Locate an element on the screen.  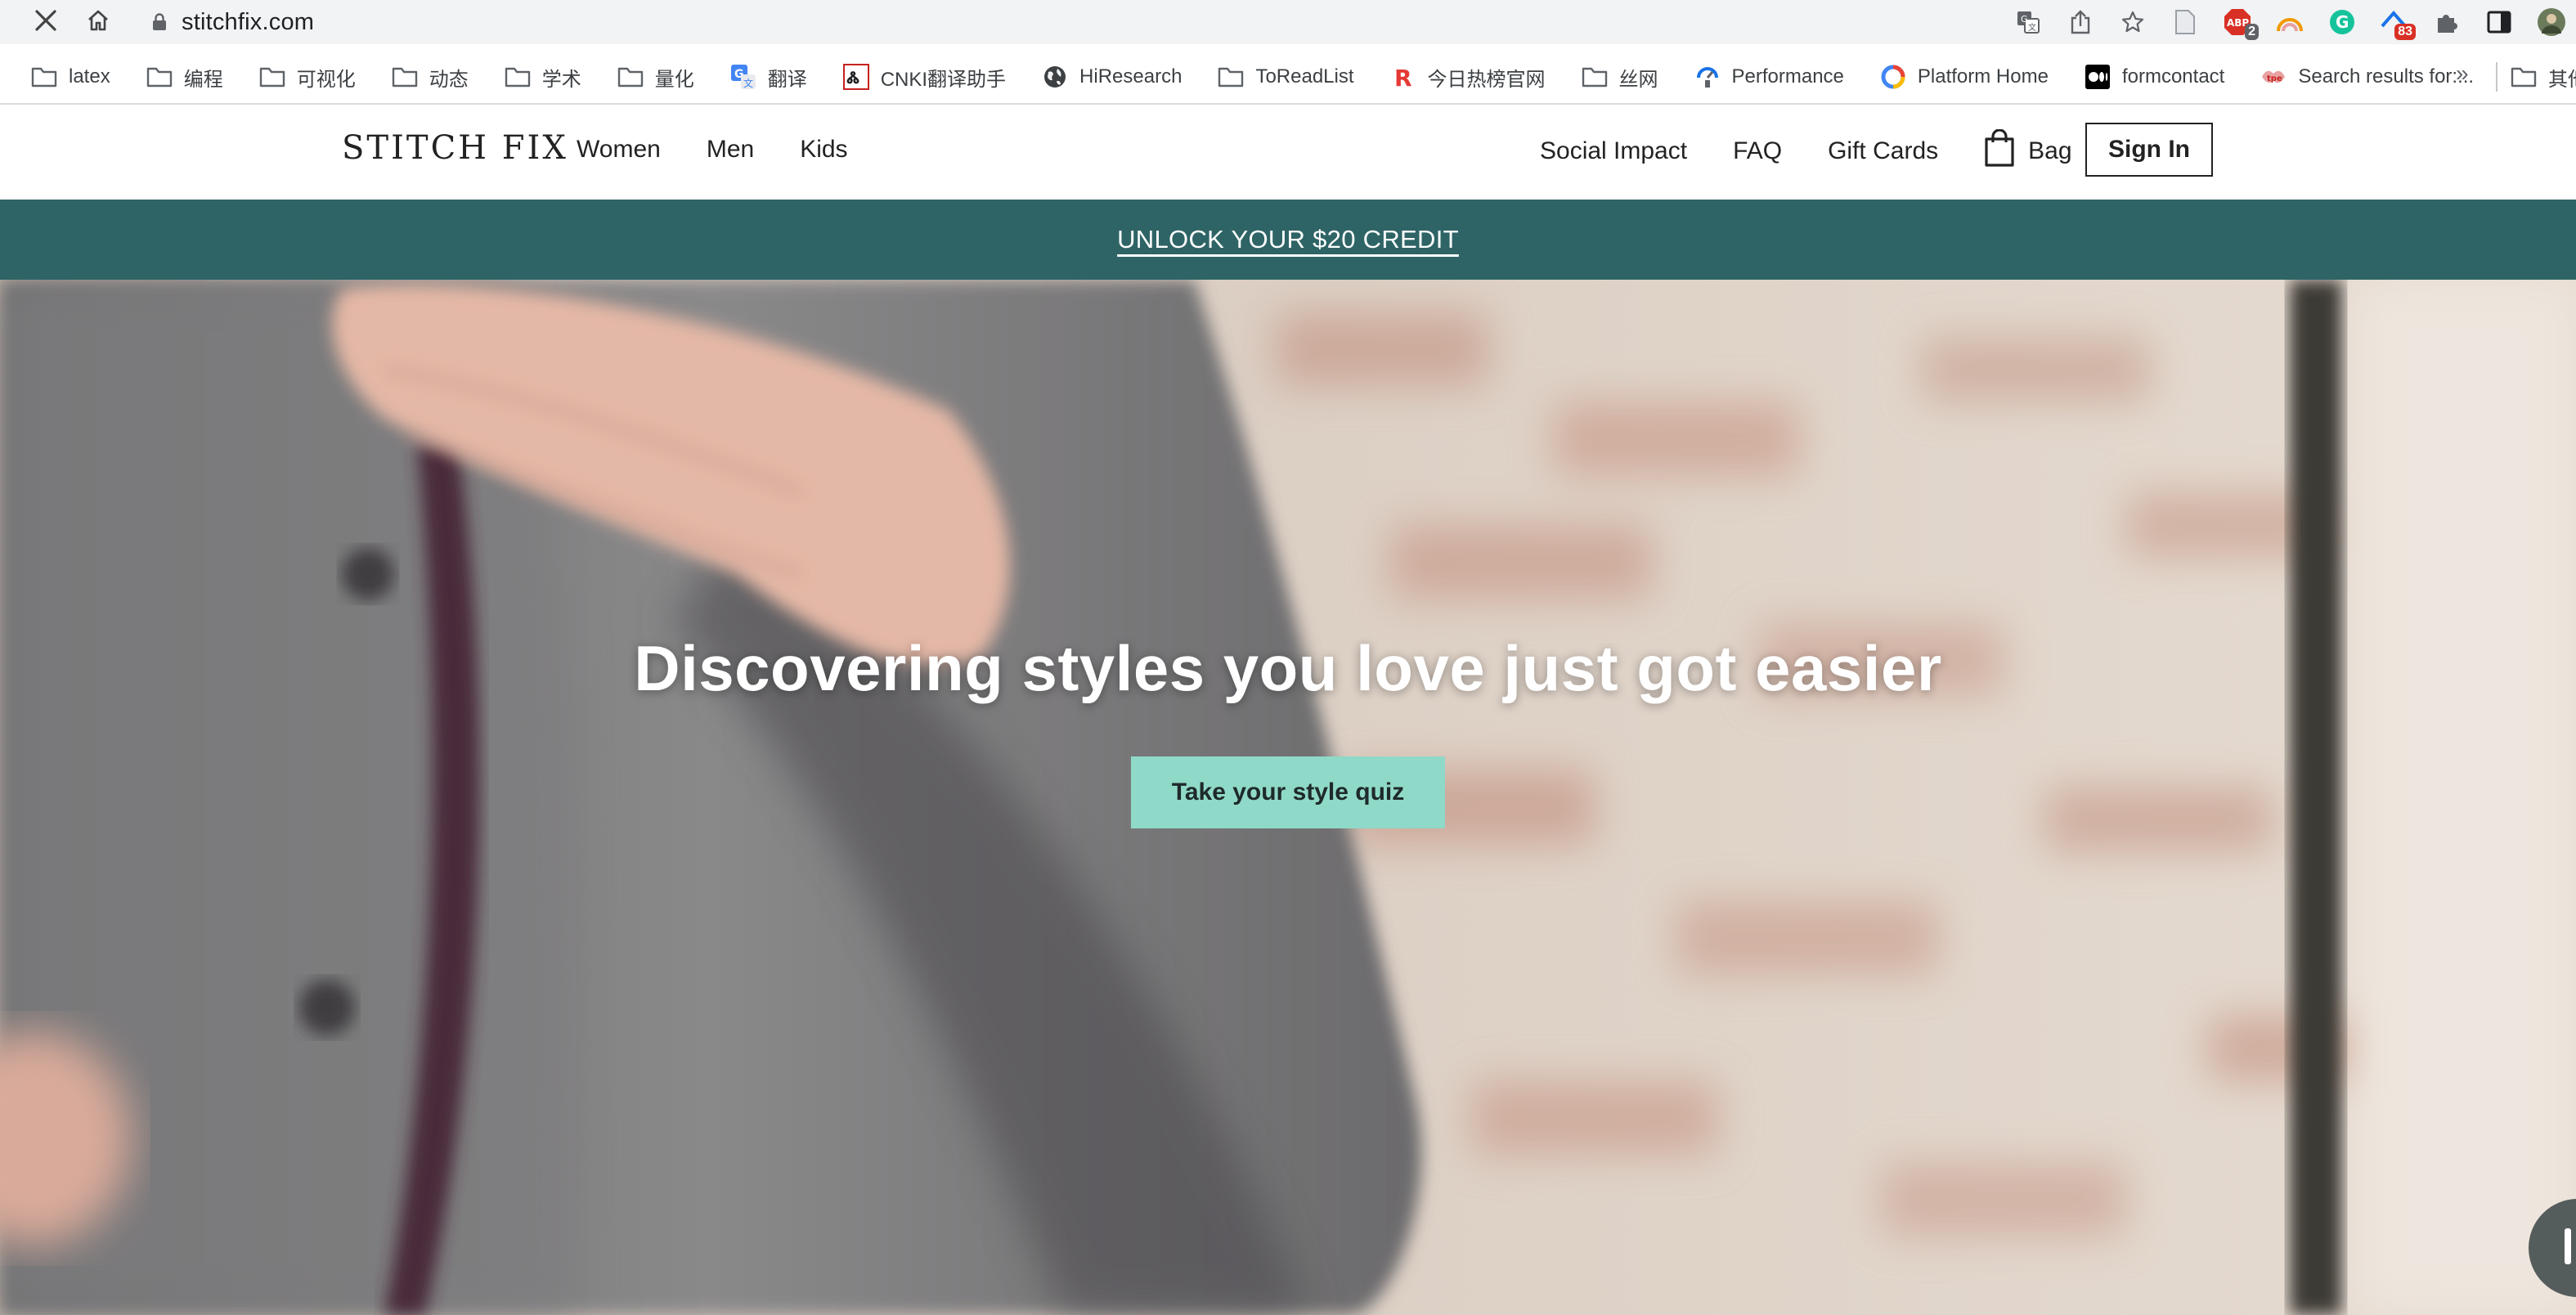
bookmark-item: 可视化 is located at coordinates (307, 77).